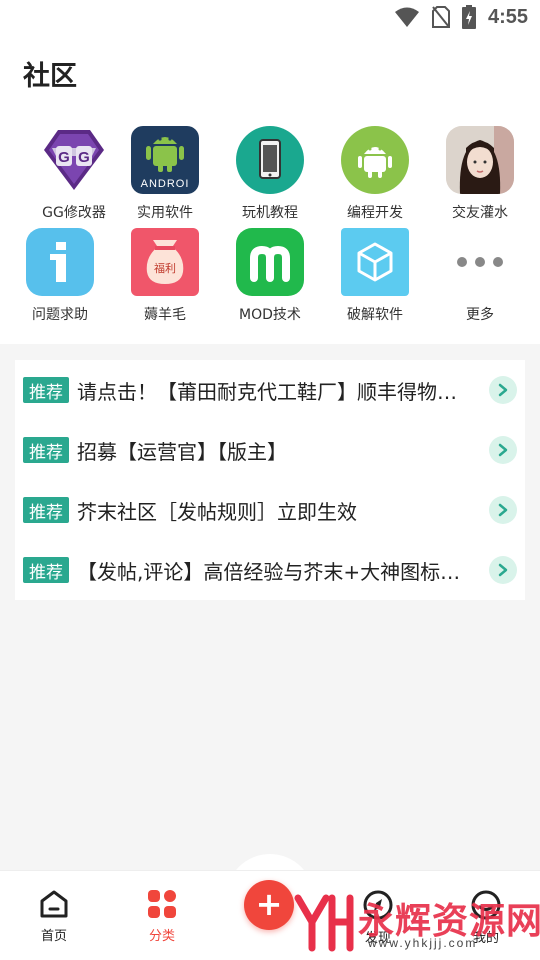  I want to click on recommended-title: 请点击！【莆田耐克代工鞋厂】顺丰得物验货版, so click(272, 391).